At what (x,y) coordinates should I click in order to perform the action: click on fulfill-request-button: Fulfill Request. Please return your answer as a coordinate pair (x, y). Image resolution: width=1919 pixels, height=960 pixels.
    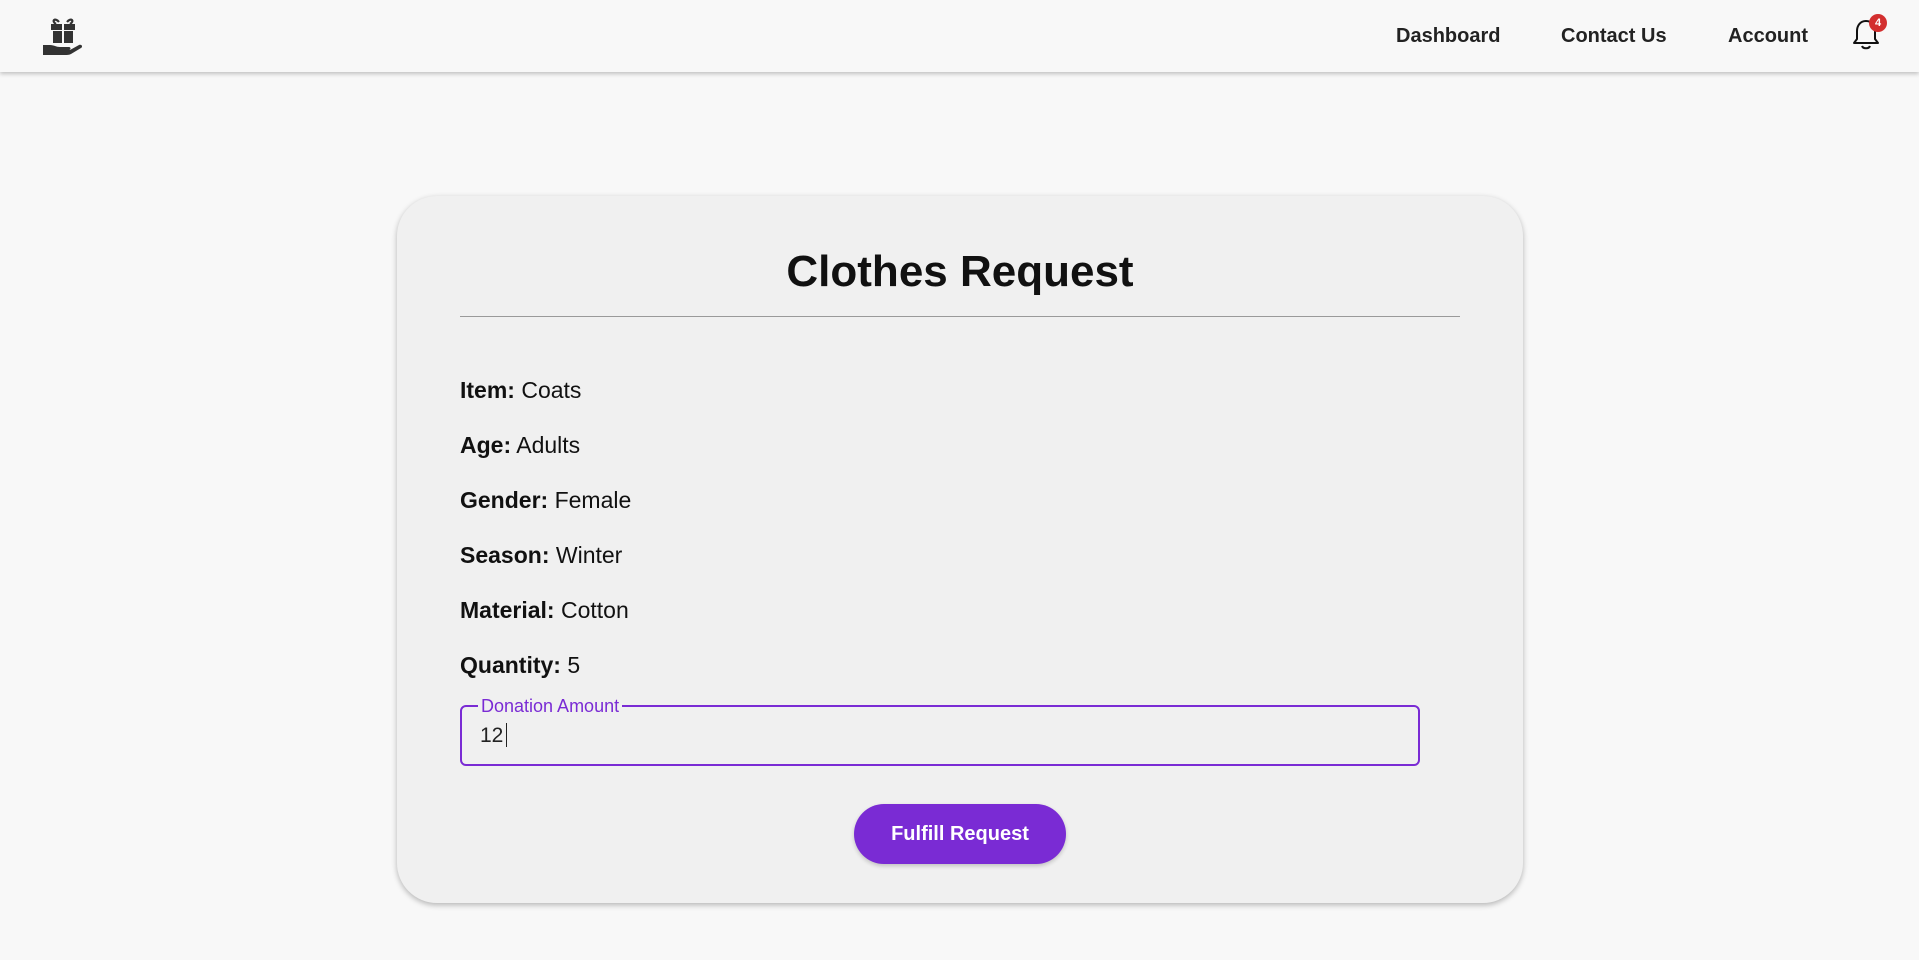
    Looking at the image, I should click on (960, 834).